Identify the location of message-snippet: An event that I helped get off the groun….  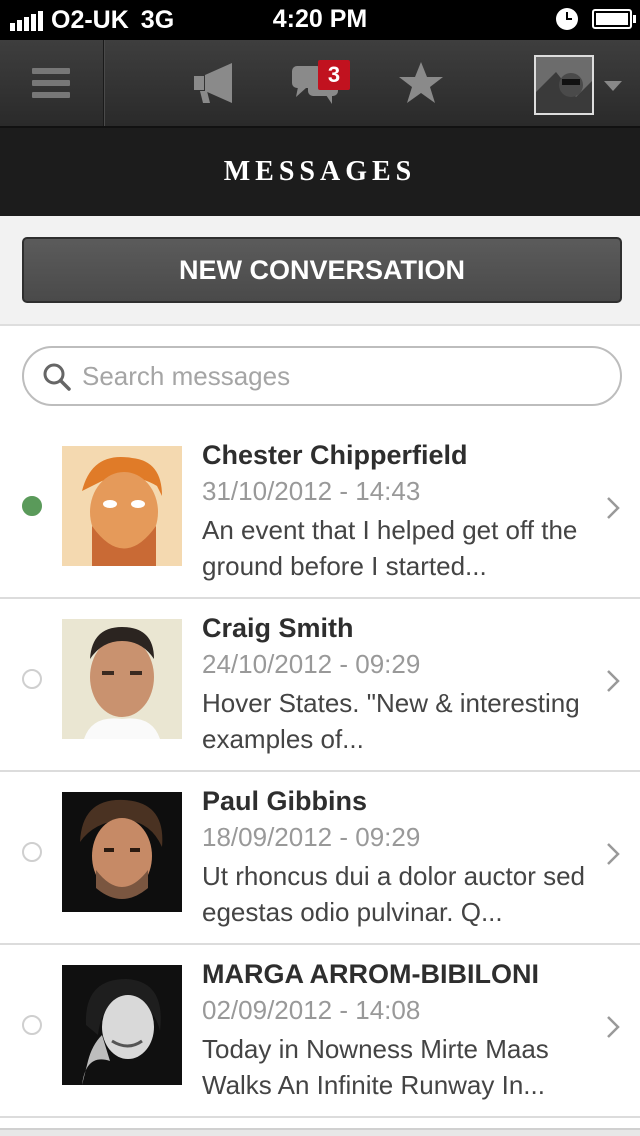
(390, 548).